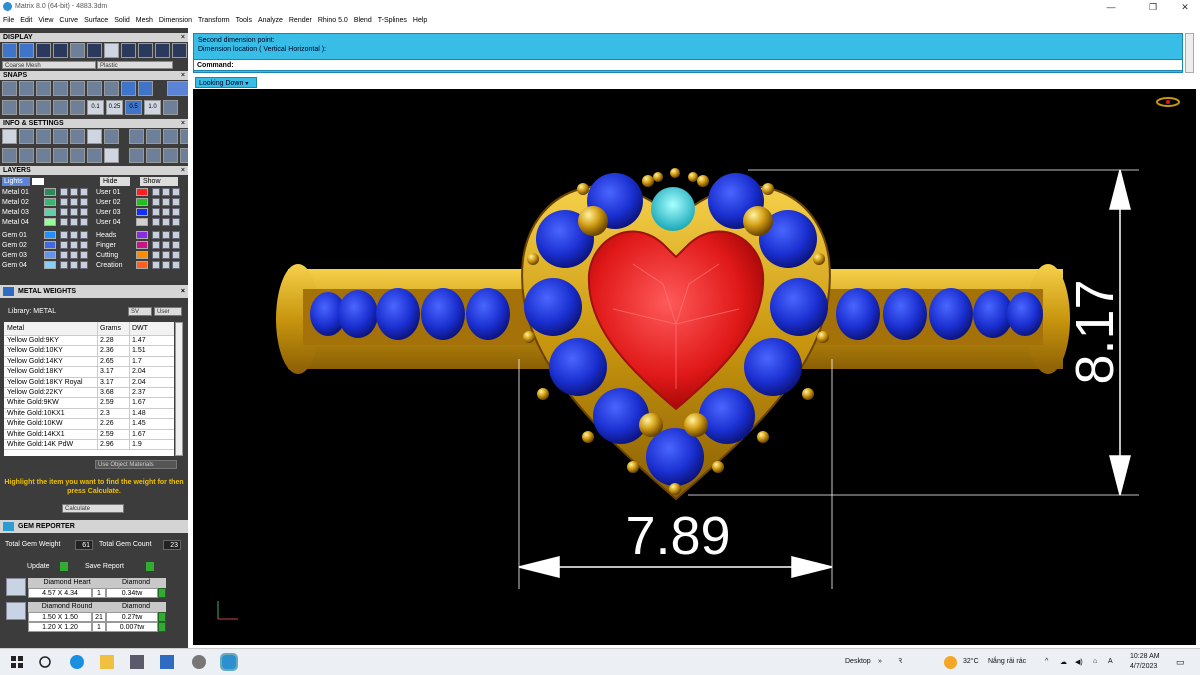 This screenshot has height=675, width=1200. I want to click on metal-table-row: Yellow Gold:10KY 2.36 1.51, so click(89, 351).